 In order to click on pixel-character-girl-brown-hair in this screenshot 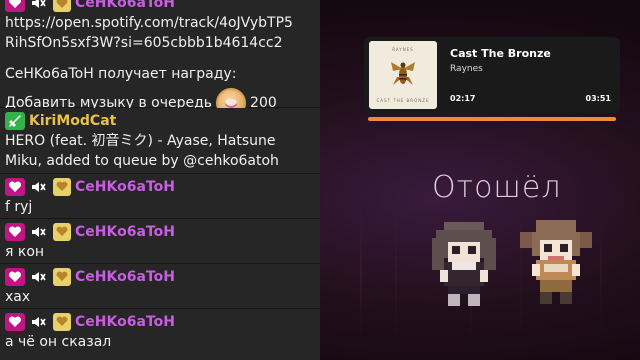, I will do `click(464, 264)`.